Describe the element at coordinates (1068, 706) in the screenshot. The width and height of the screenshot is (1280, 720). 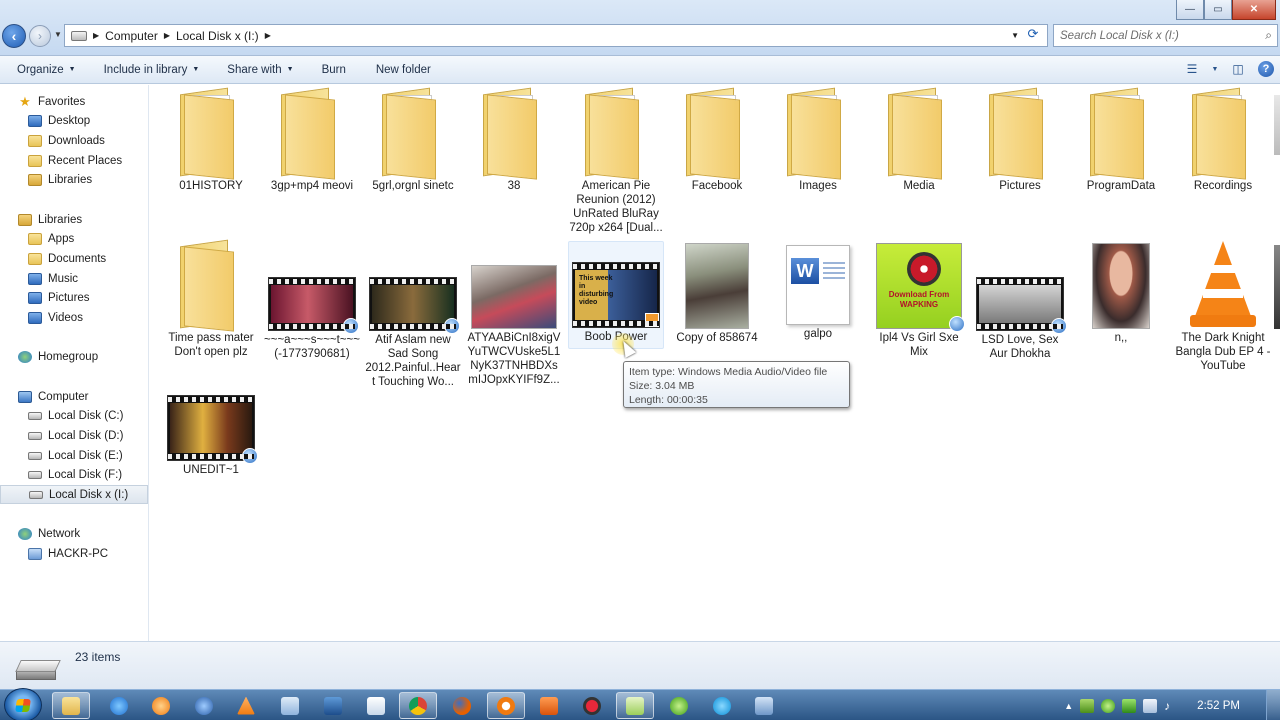
I see `show-hidden-icons-icon: ▲` at that location.